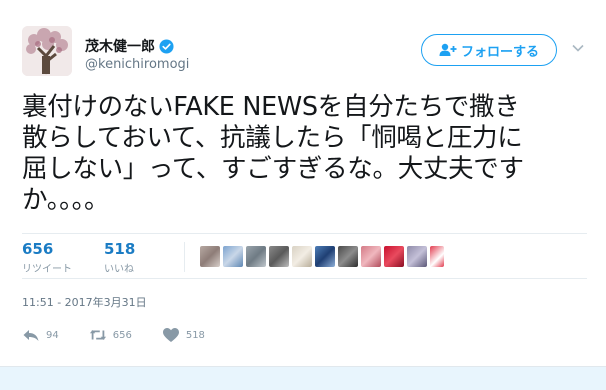 The height and width of the screenshot is (390, 606). What do you see at coordinates (499, 52) in the screenshot?
I see `follow-button-label: フォローする` at bounding box center [499, 52].